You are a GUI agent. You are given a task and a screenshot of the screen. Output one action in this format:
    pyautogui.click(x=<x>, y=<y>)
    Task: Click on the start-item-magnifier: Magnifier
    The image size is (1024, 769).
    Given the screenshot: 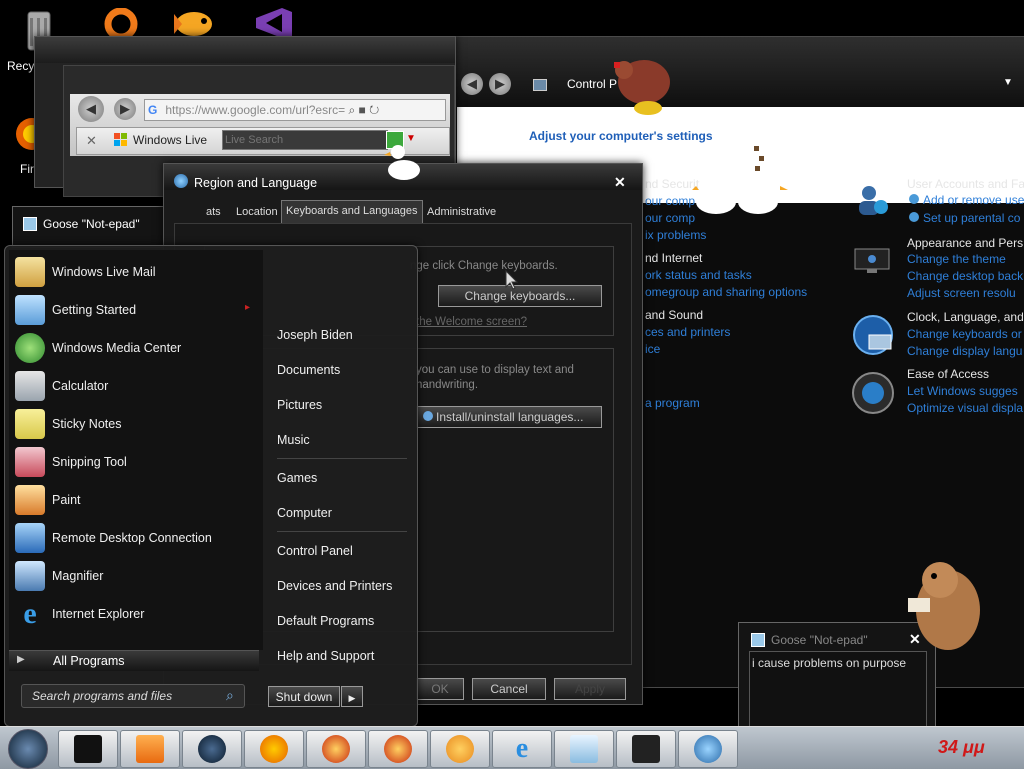 What is the action you would take?
    pyautogui.click(x=135, y=576)
    